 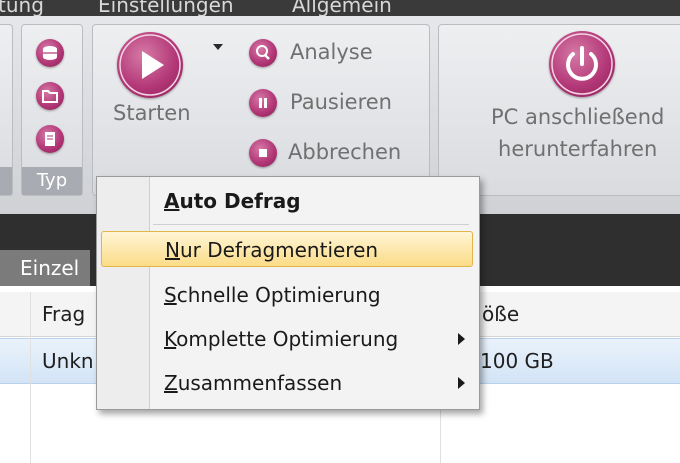 What do you see at coordinates (311, 224) in the screenshot?
I see `menu-separator` at bounding box center [311, 224].